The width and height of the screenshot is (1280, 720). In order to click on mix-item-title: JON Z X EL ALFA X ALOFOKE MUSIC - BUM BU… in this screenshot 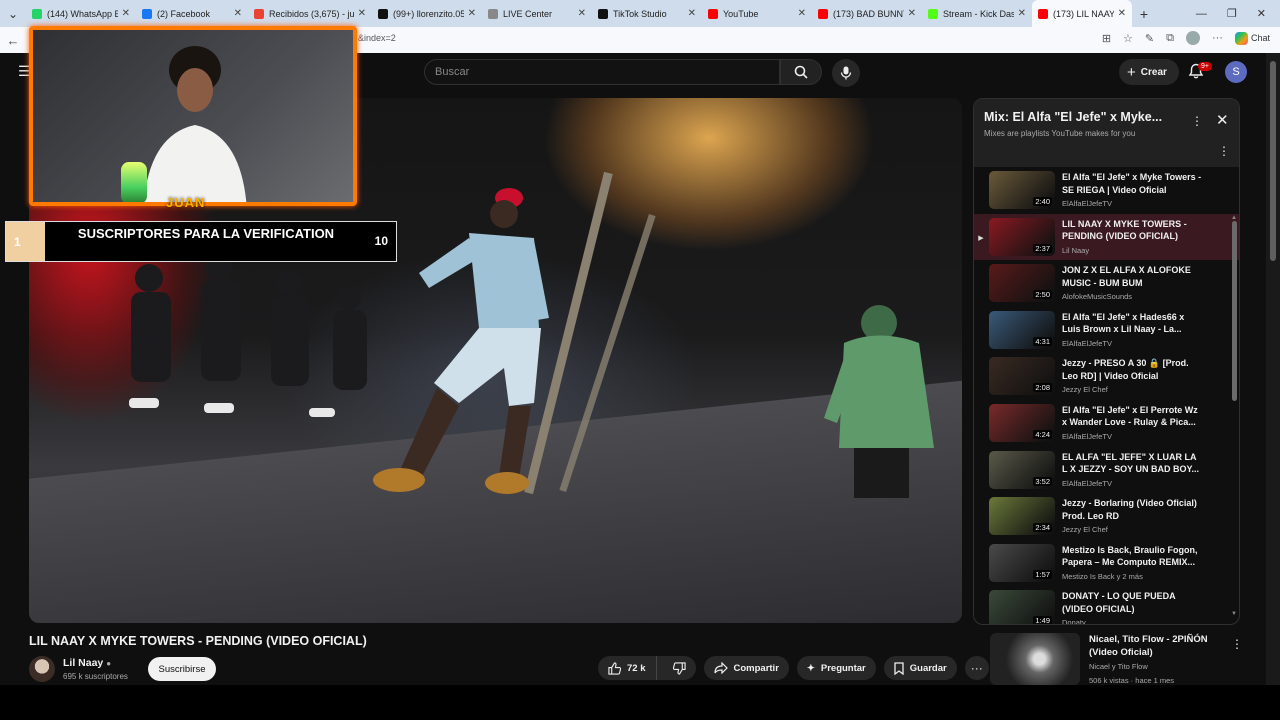, I will do `click(1132, 276)`.